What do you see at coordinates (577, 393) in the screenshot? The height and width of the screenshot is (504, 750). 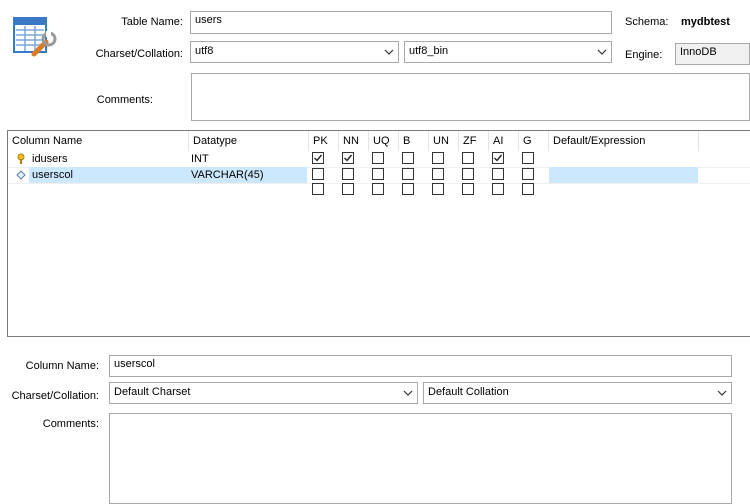 I see `column-collation-select: Default Collation` at bounding box center [577, 393].